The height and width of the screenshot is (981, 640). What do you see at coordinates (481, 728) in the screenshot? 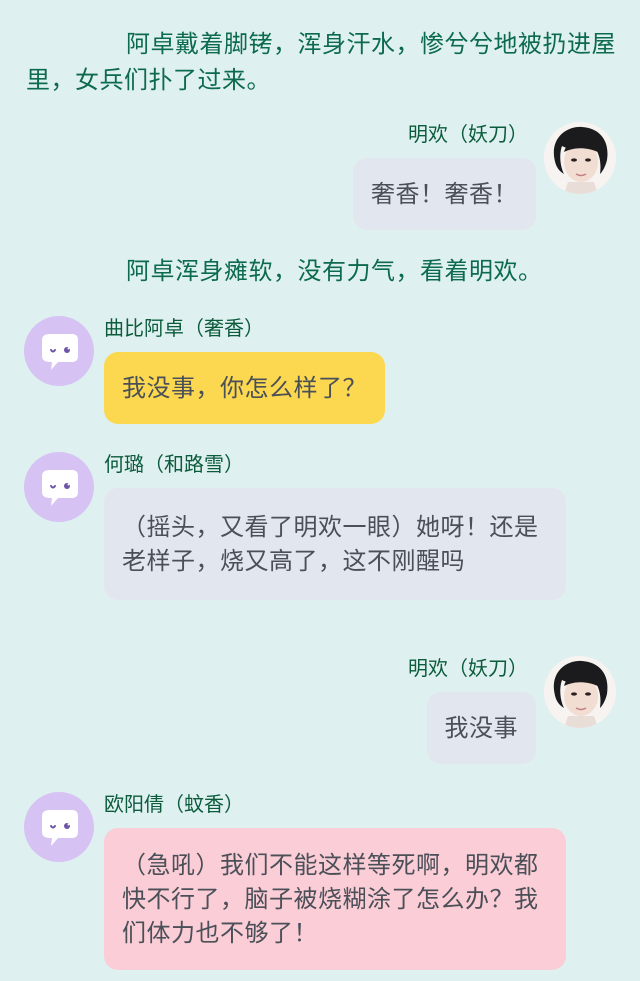
I see `message-bubble: 我没事` at bounding box center [481, 728].